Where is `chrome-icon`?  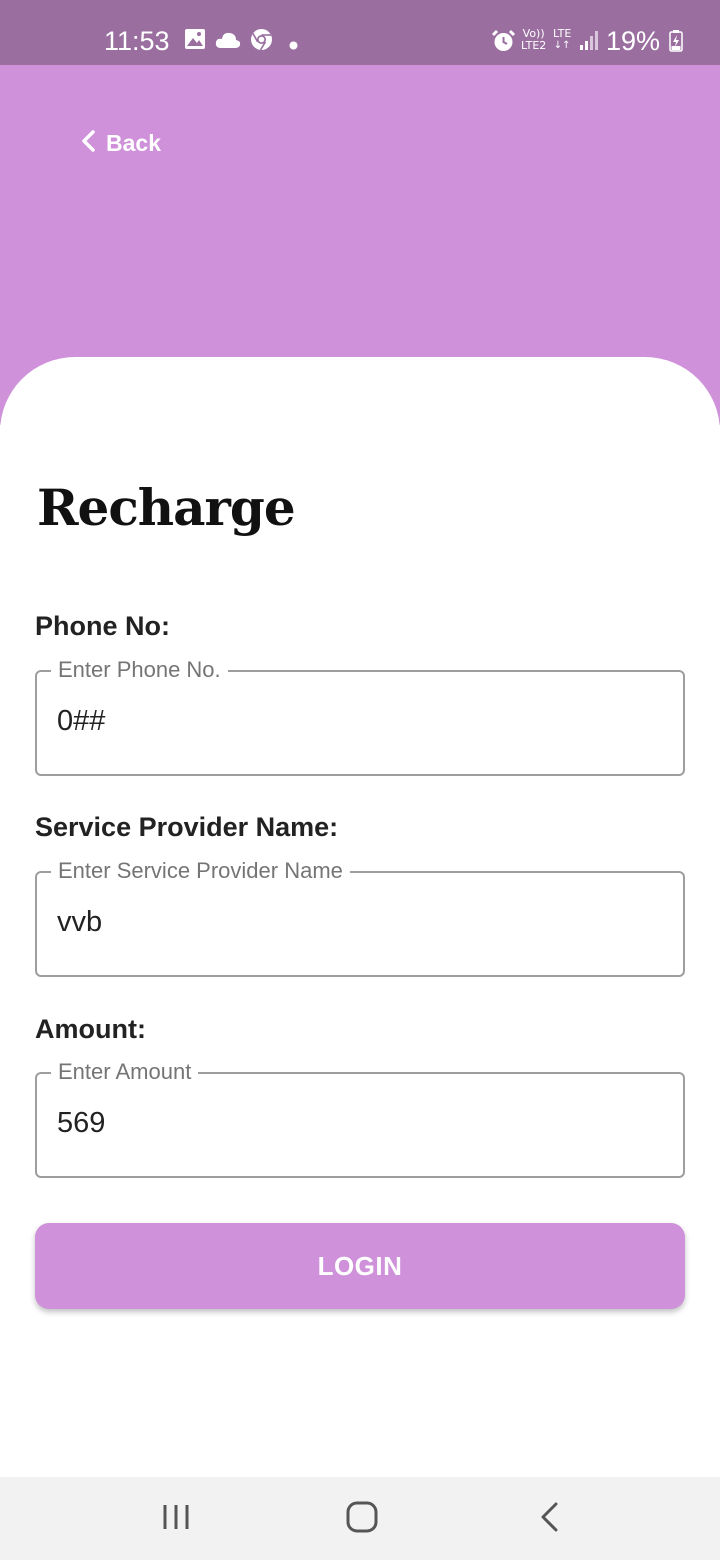
chrome-icon is located at coordinates (261, 42).